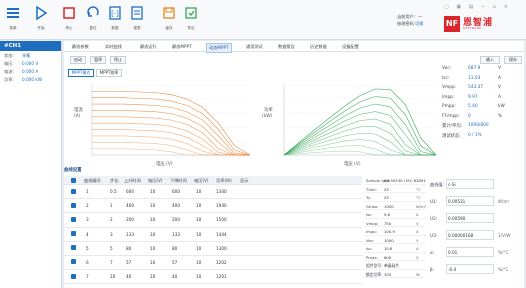 The width and height of the screenshot is (526, 288). Describe the element at coordinates (395, 240) in the screenshot. I see `param-row: Voc: 1000 V` at that location.